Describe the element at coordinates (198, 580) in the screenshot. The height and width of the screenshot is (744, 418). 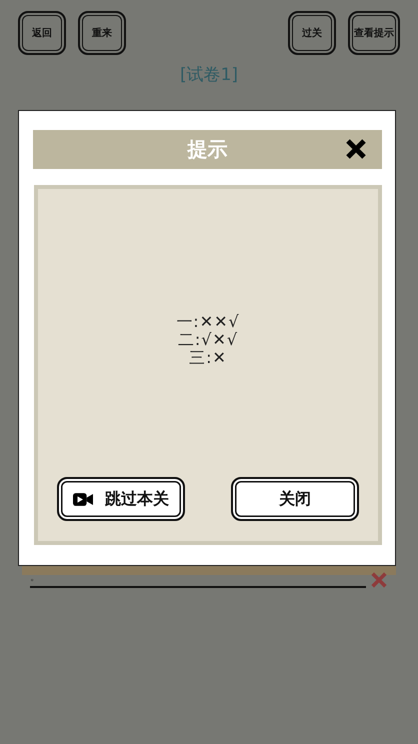
I see `fill-in-line: 。` at that location.